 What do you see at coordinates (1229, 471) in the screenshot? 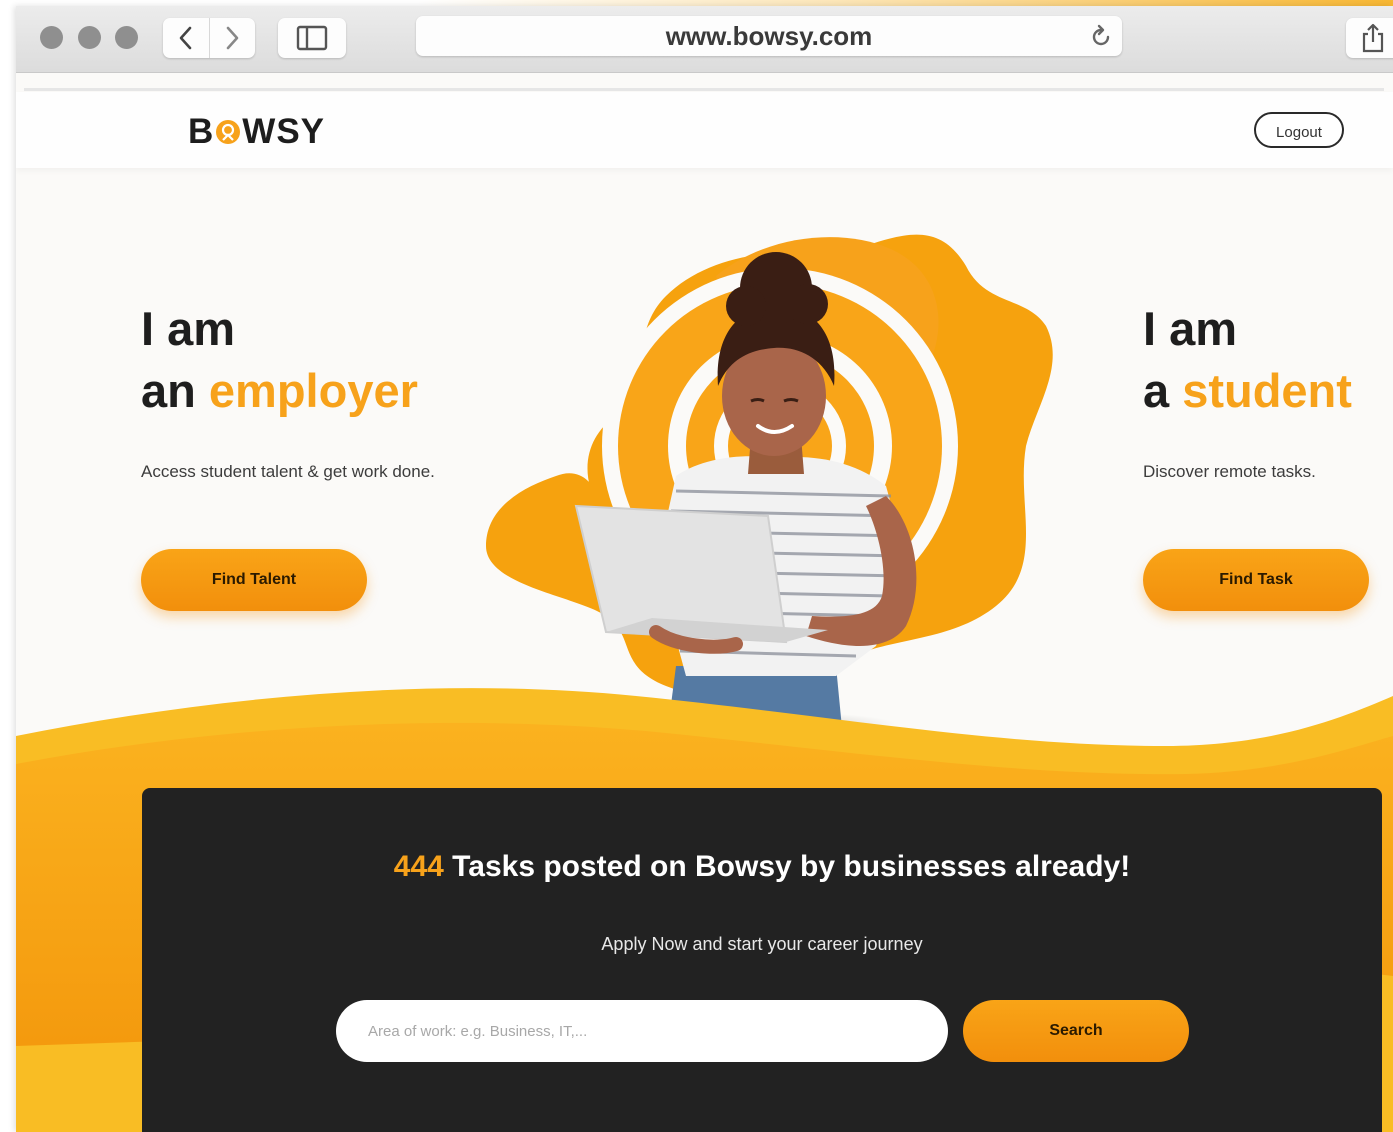
I see `student-description: Discover remote tasks.` at bounding box center [1229, 471].